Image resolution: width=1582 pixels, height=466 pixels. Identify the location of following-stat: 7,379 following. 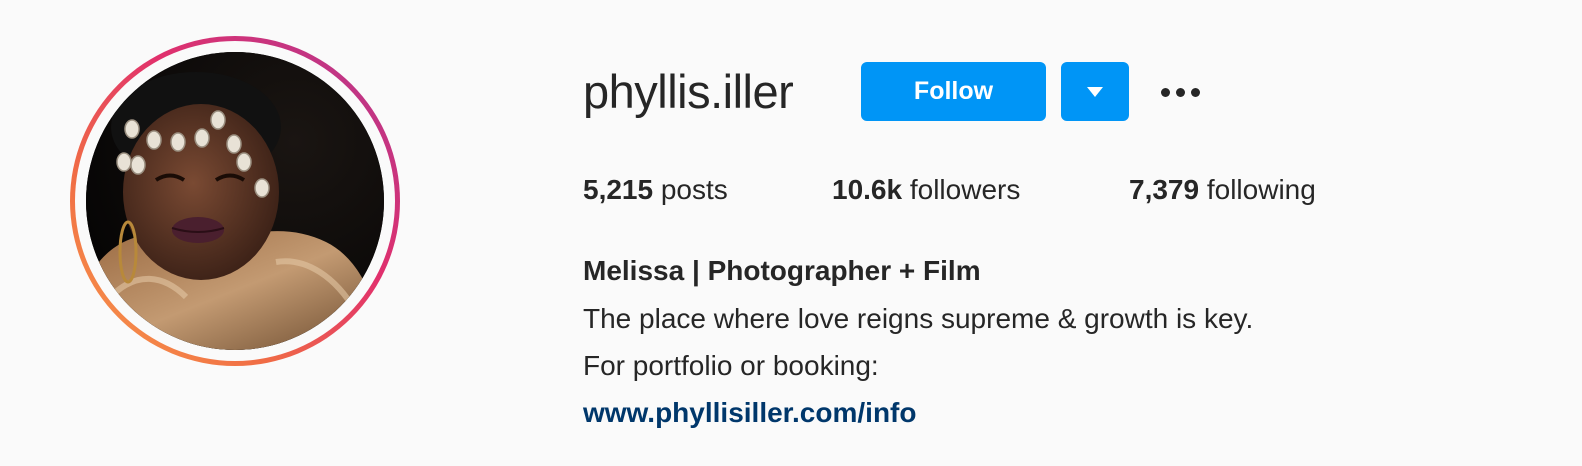
(1222, 190).